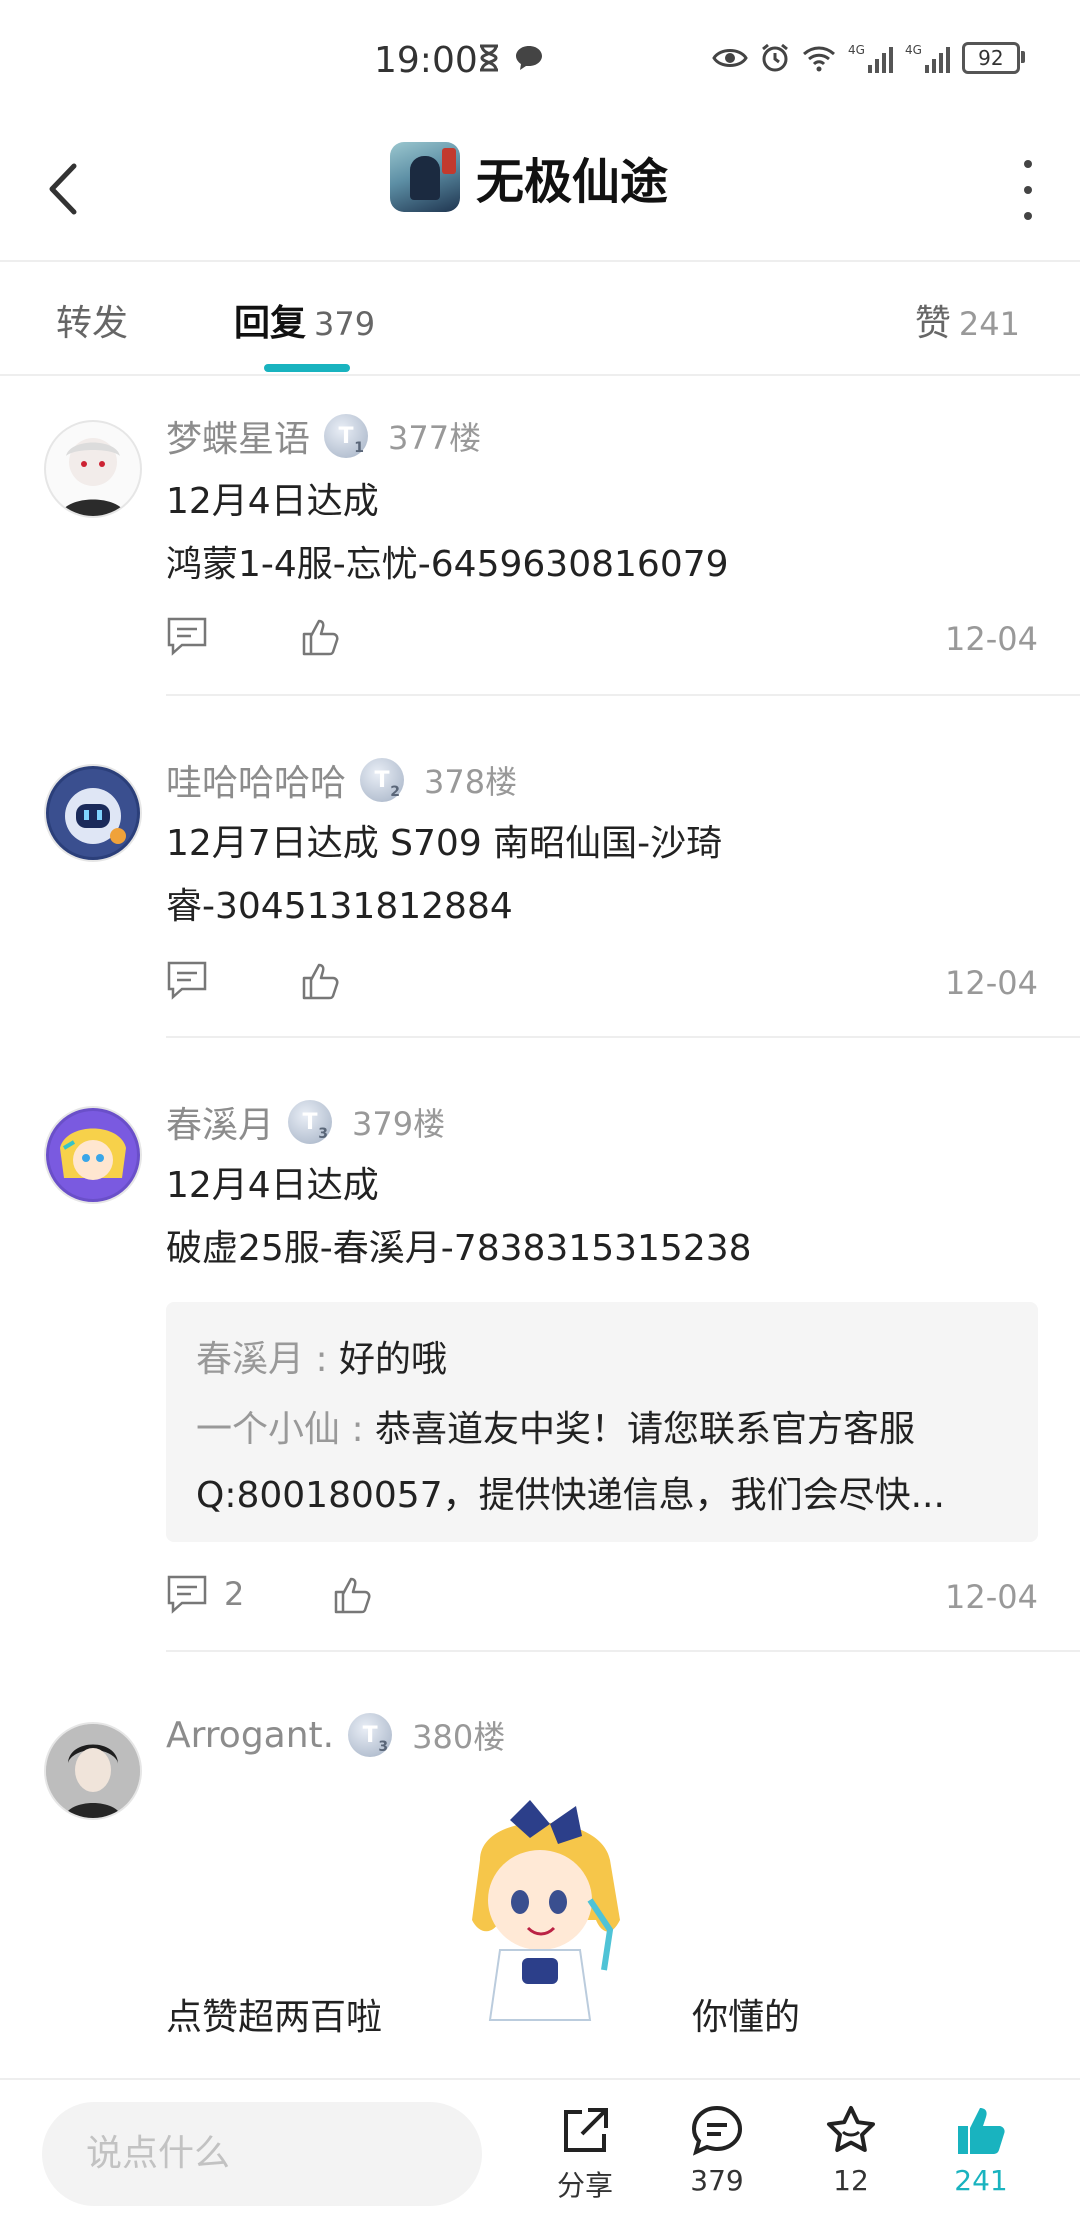 The width and height of the screenshot is (1080, 2230). Describe the element at coordinates (459, 1217) in the screenshot. I see `reply-content: 12月4日达成 破虚25服-春溪月-7838315315238` at that location.